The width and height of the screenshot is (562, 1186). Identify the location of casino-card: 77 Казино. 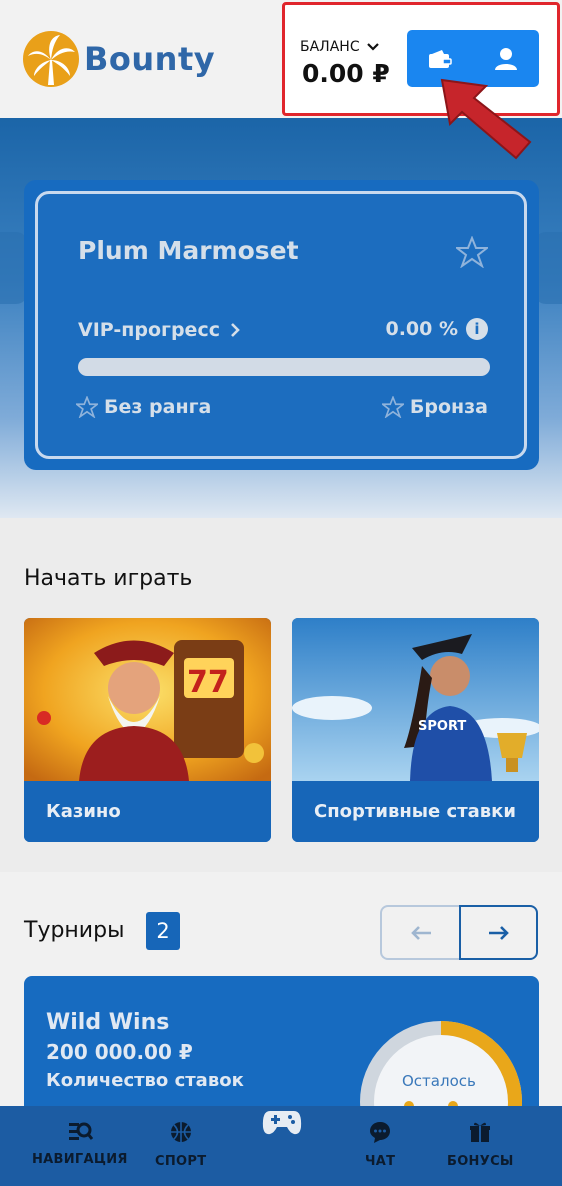
(147, 730).